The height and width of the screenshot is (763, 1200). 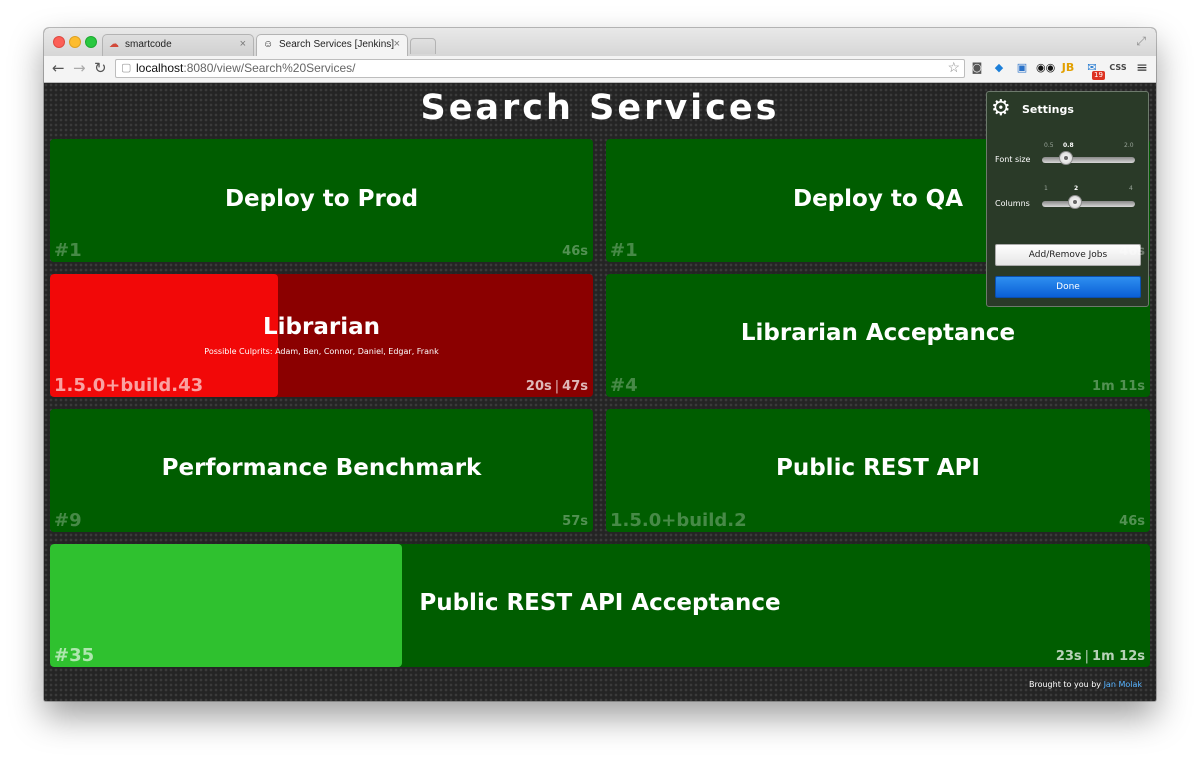 What do you see at coordinates (1142, 68) in the screenshot?
I see `menu-icon: ≡` at bounding box center [1142, 68].